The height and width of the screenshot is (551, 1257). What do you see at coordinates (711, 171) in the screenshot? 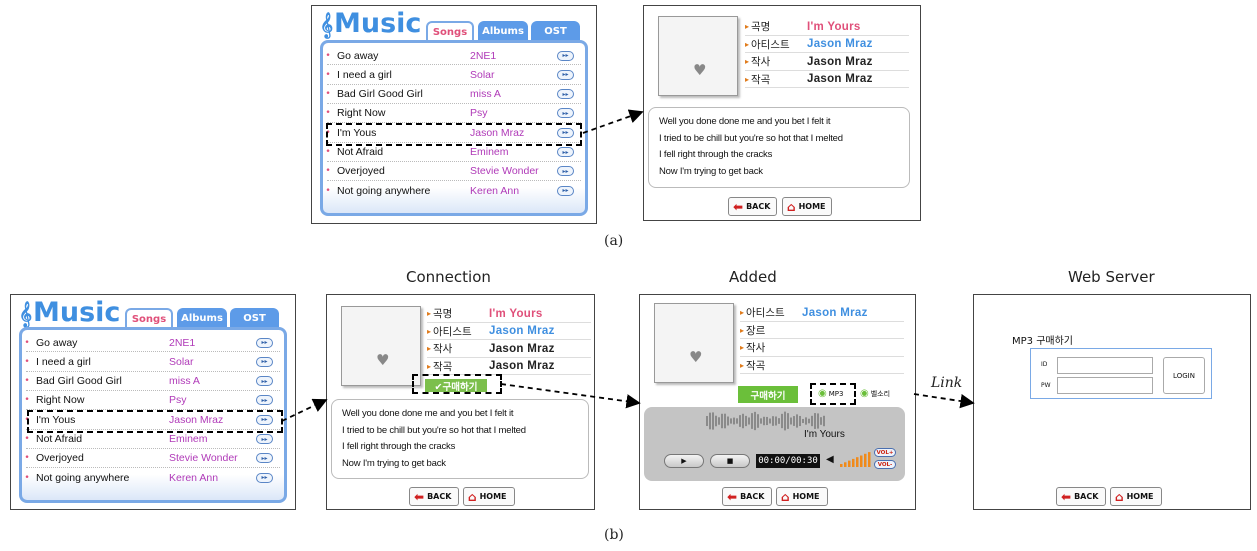
I see `lyrics-line: Now I'm trying to get back` at bounding box center [711, 171].